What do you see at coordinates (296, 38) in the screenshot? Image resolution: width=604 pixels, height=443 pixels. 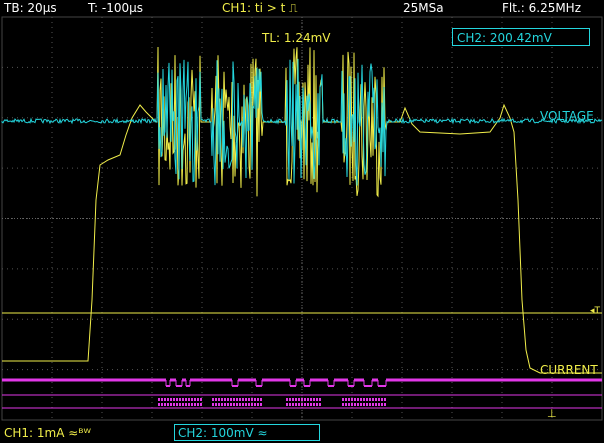 I see `trigger-level-readout: TL: 1.24mV` at bounding box center [296, 38].